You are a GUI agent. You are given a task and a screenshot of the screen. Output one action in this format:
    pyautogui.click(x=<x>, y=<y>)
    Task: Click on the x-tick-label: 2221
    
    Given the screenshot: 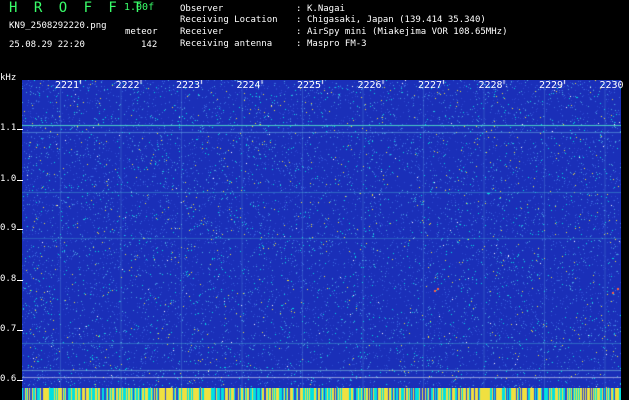 What is the action you would take?
    pyautogui.click(x=67, y=85)
    